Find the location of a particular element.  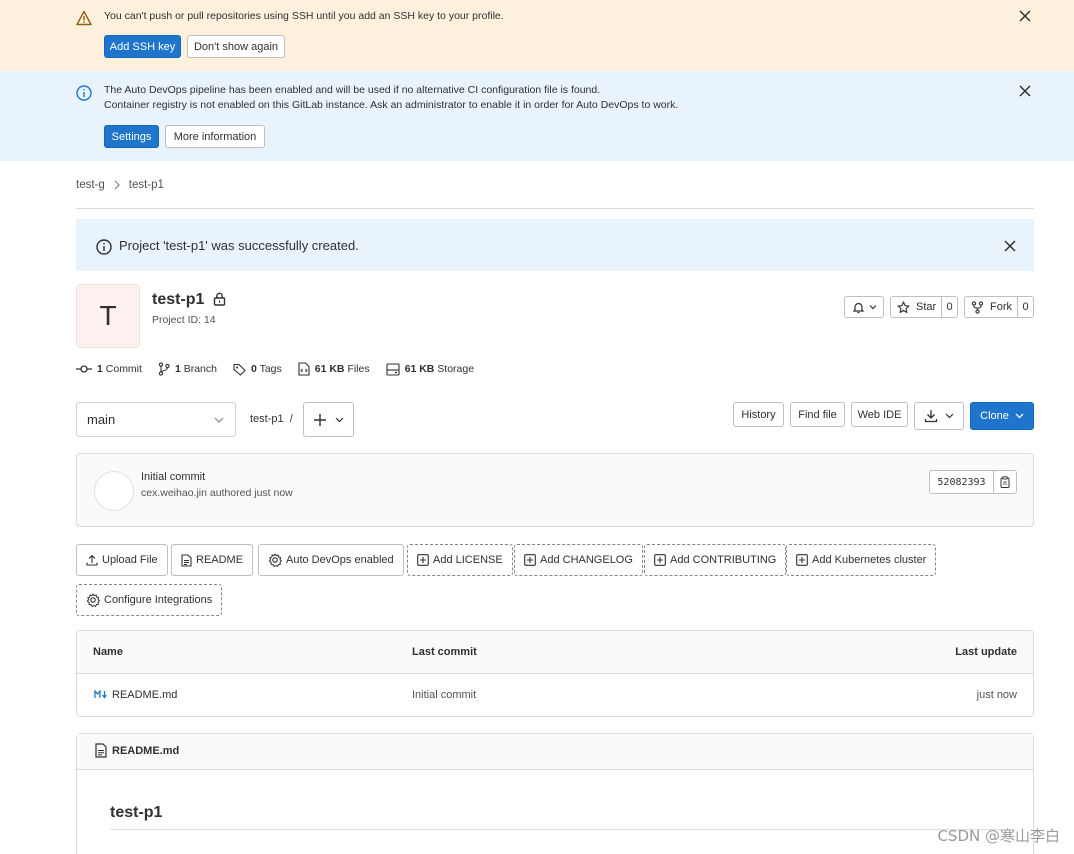

auto-devops-label: Auto DevOps enabled is located at coordinates (340, 560).